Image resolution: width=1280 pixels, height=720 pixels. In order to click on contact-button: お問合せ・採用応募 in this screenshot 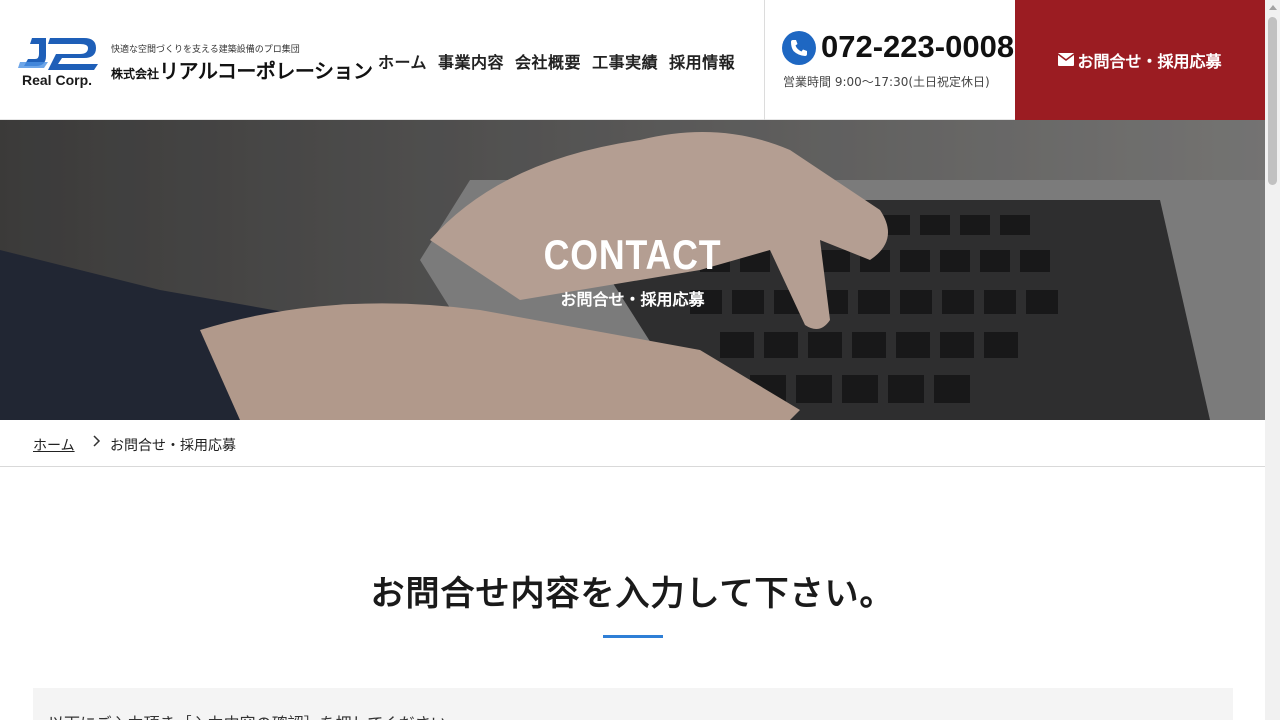, I will do `click(1140, 60)`.